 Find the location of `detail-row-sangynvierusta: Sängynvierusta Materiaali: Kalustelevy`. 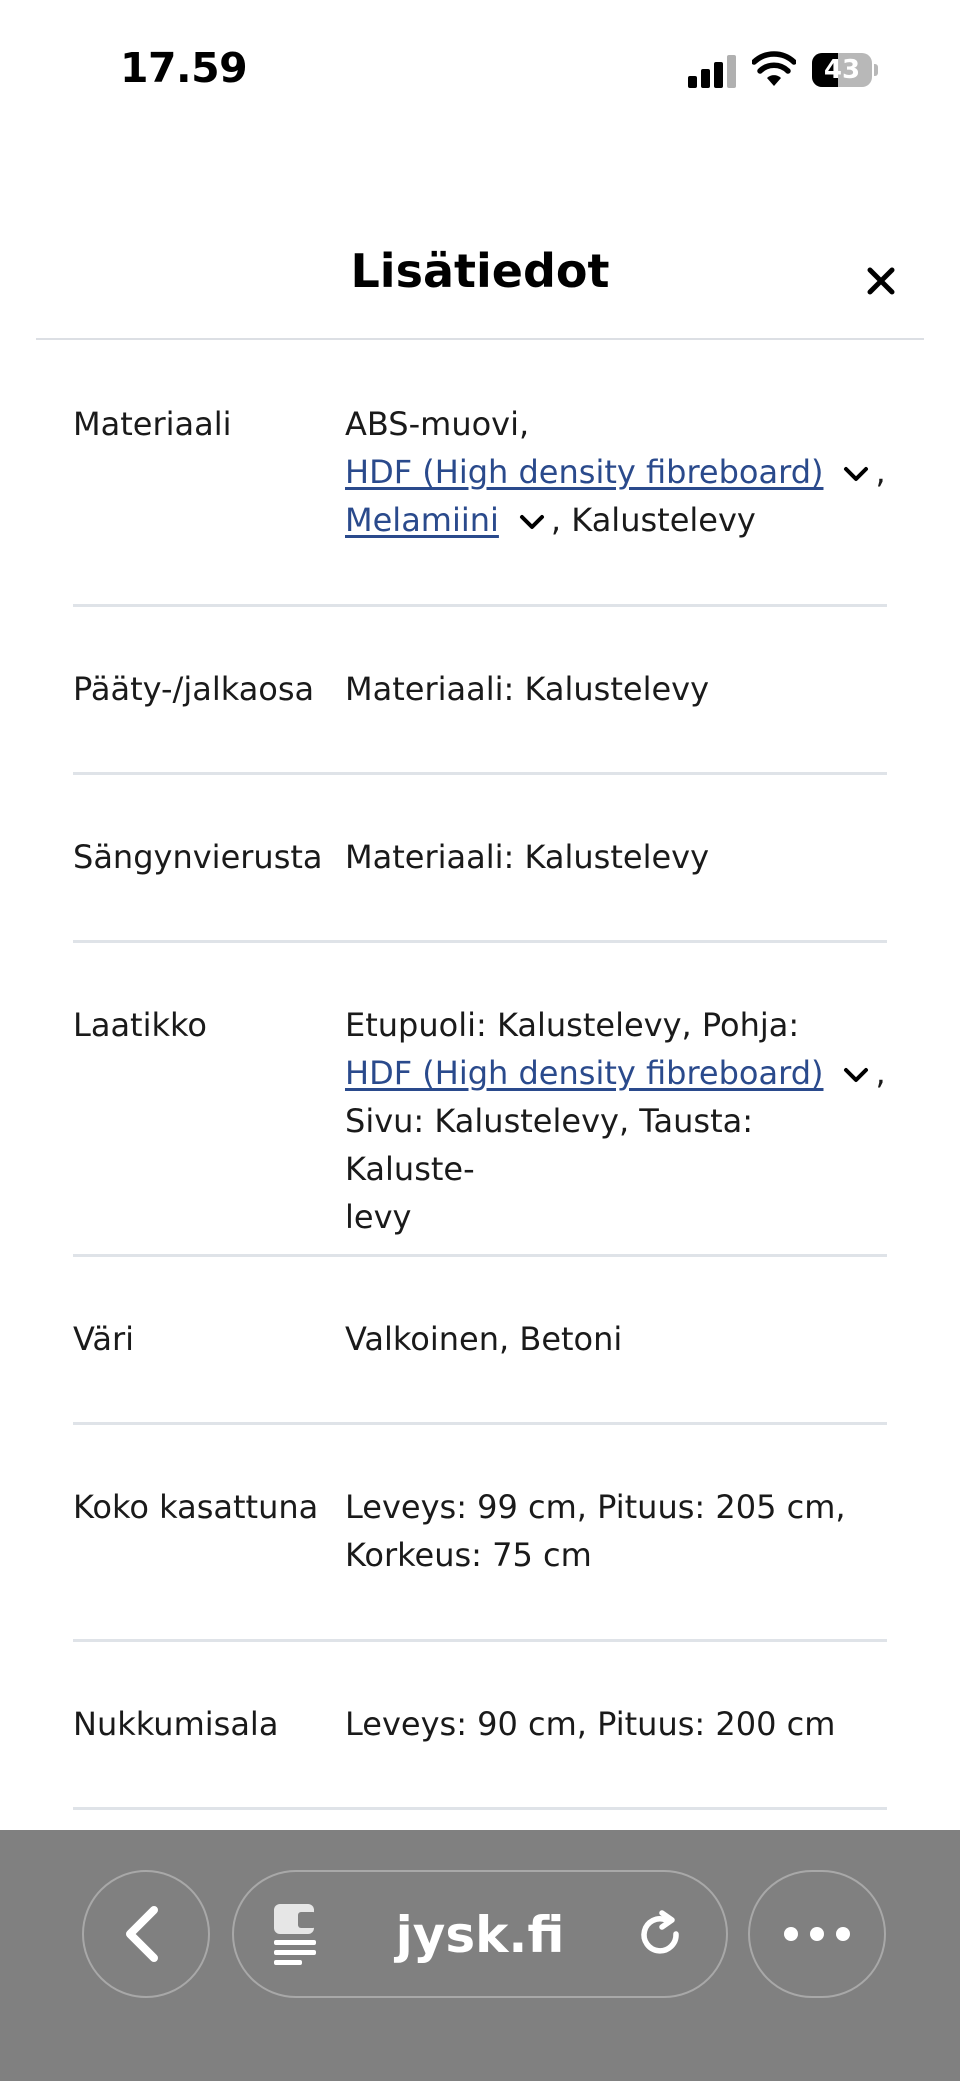

detail-row-sangynvierusta: Sängynvierusta Materiaali: Kalustelevy is located at coordinates (480, 859).